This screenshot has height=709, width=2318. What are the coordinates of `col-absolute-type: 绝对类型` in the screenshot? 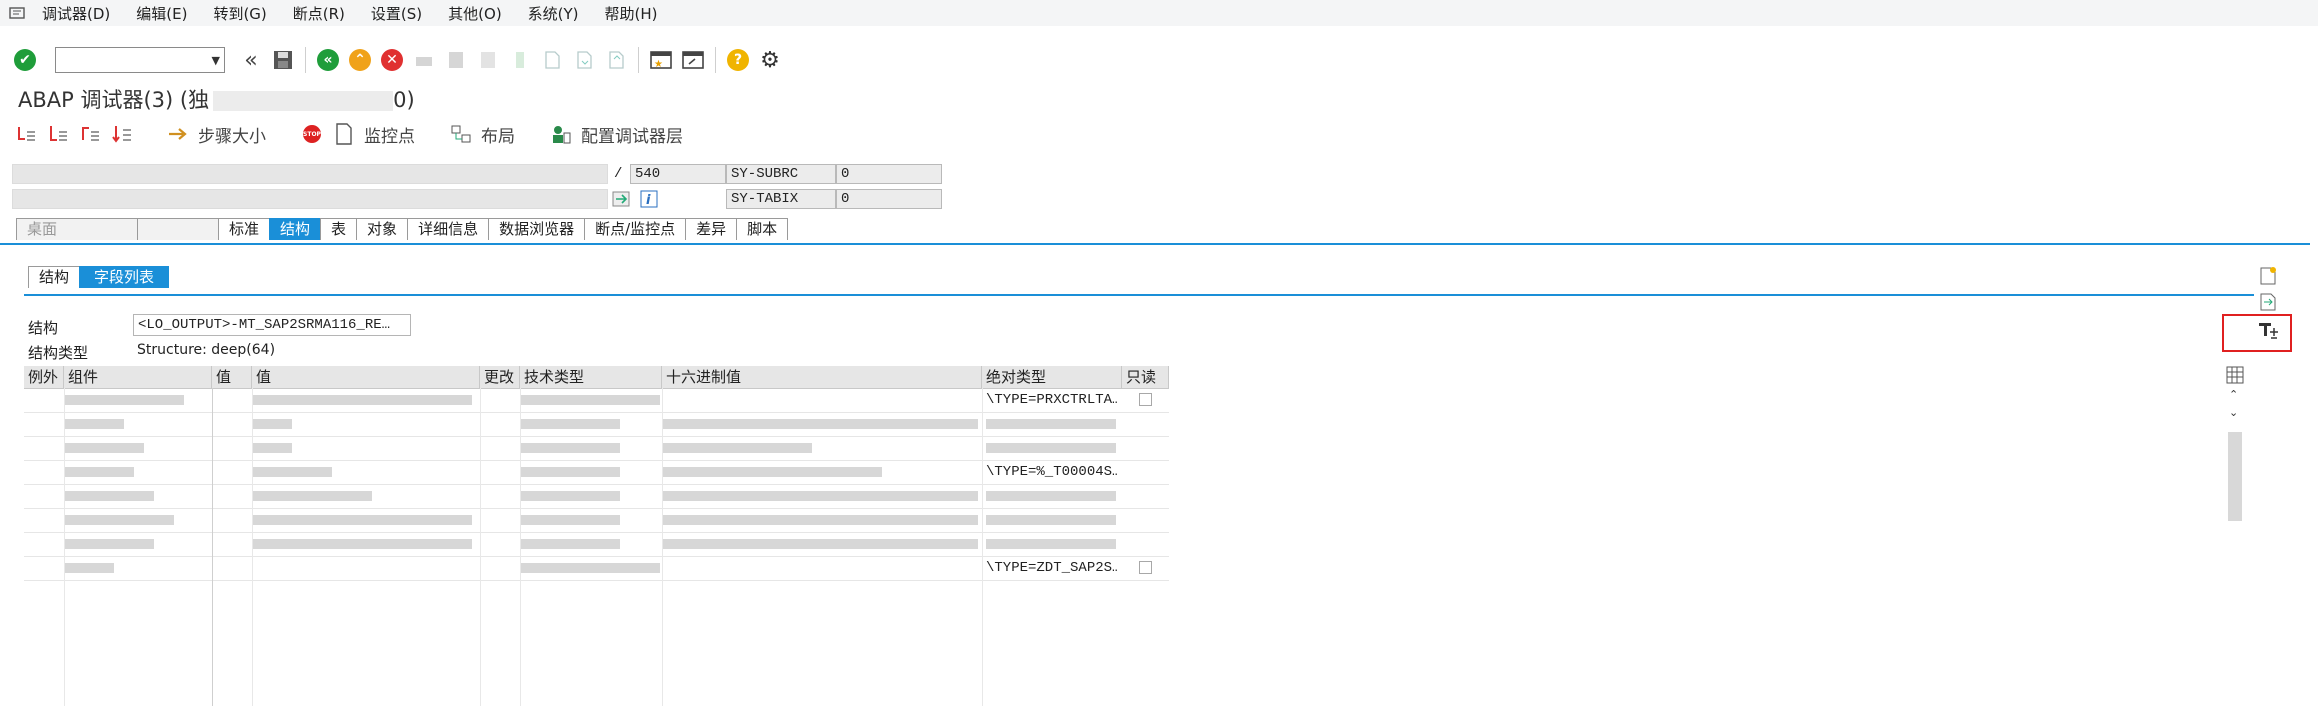 It's located at (1052, 377).